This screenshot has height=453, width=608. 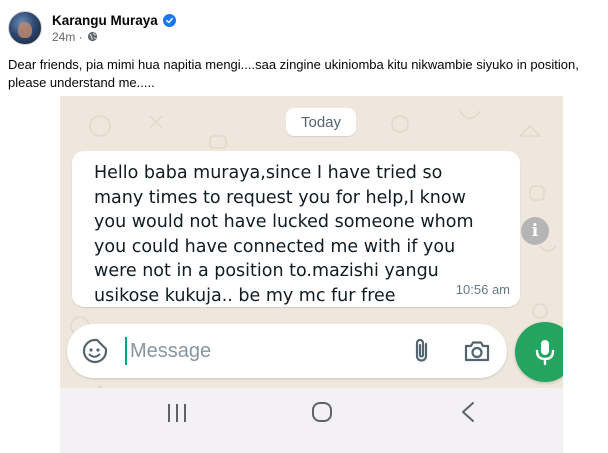 I want to click on message-composer, so click(x=287, y=351).